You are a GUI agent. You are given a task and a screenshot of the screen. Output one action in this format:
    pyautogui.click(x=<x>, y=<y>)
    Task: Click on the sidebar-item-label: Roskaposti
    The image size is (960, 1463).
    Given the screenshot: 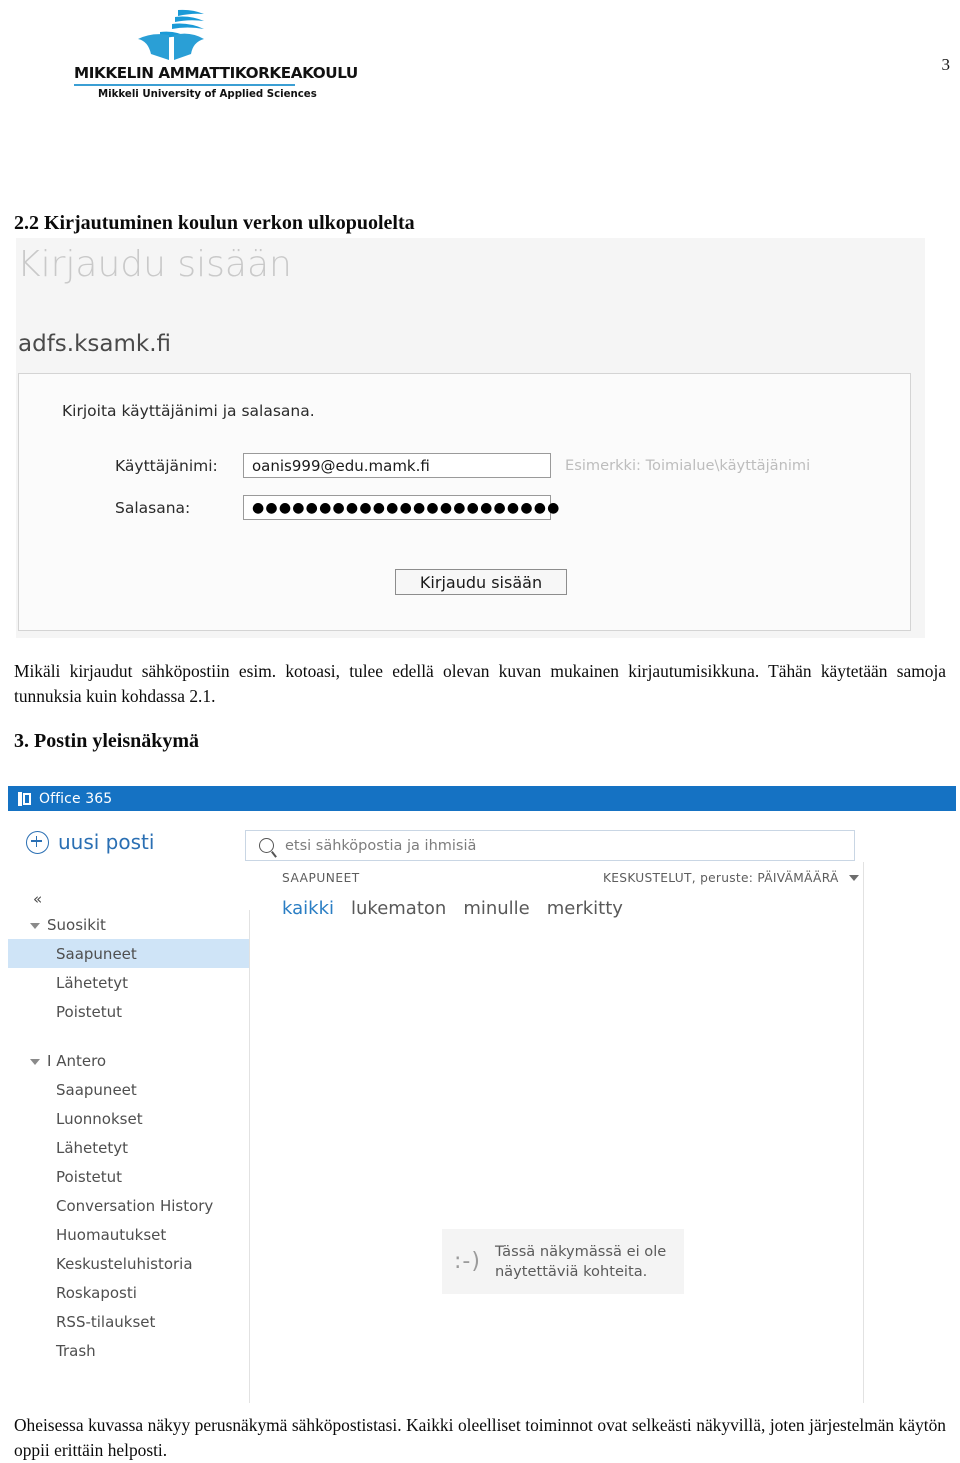 What is the action you would take?
    pyautogui.click(x=96, y=1292)
    